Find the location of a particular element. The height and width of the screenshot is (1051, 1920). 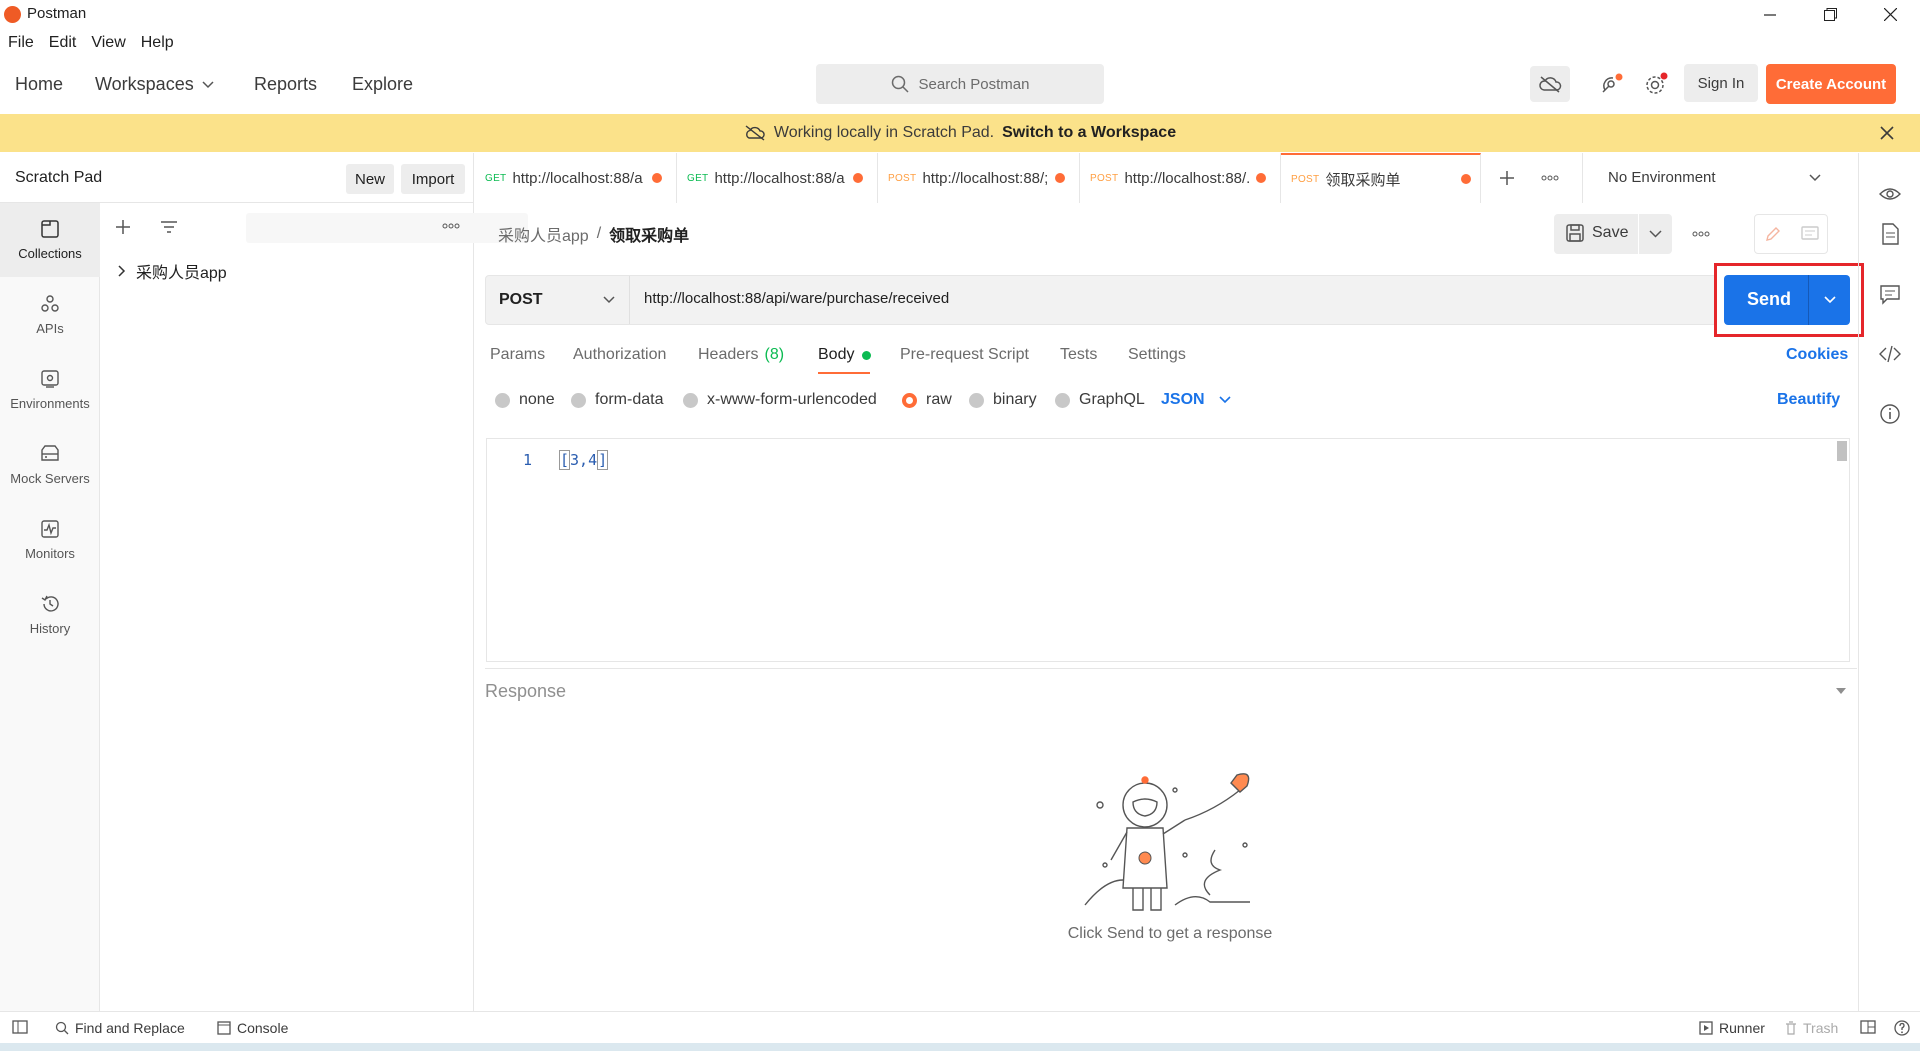

pencil-icon is located at coordinates (1773, 234).